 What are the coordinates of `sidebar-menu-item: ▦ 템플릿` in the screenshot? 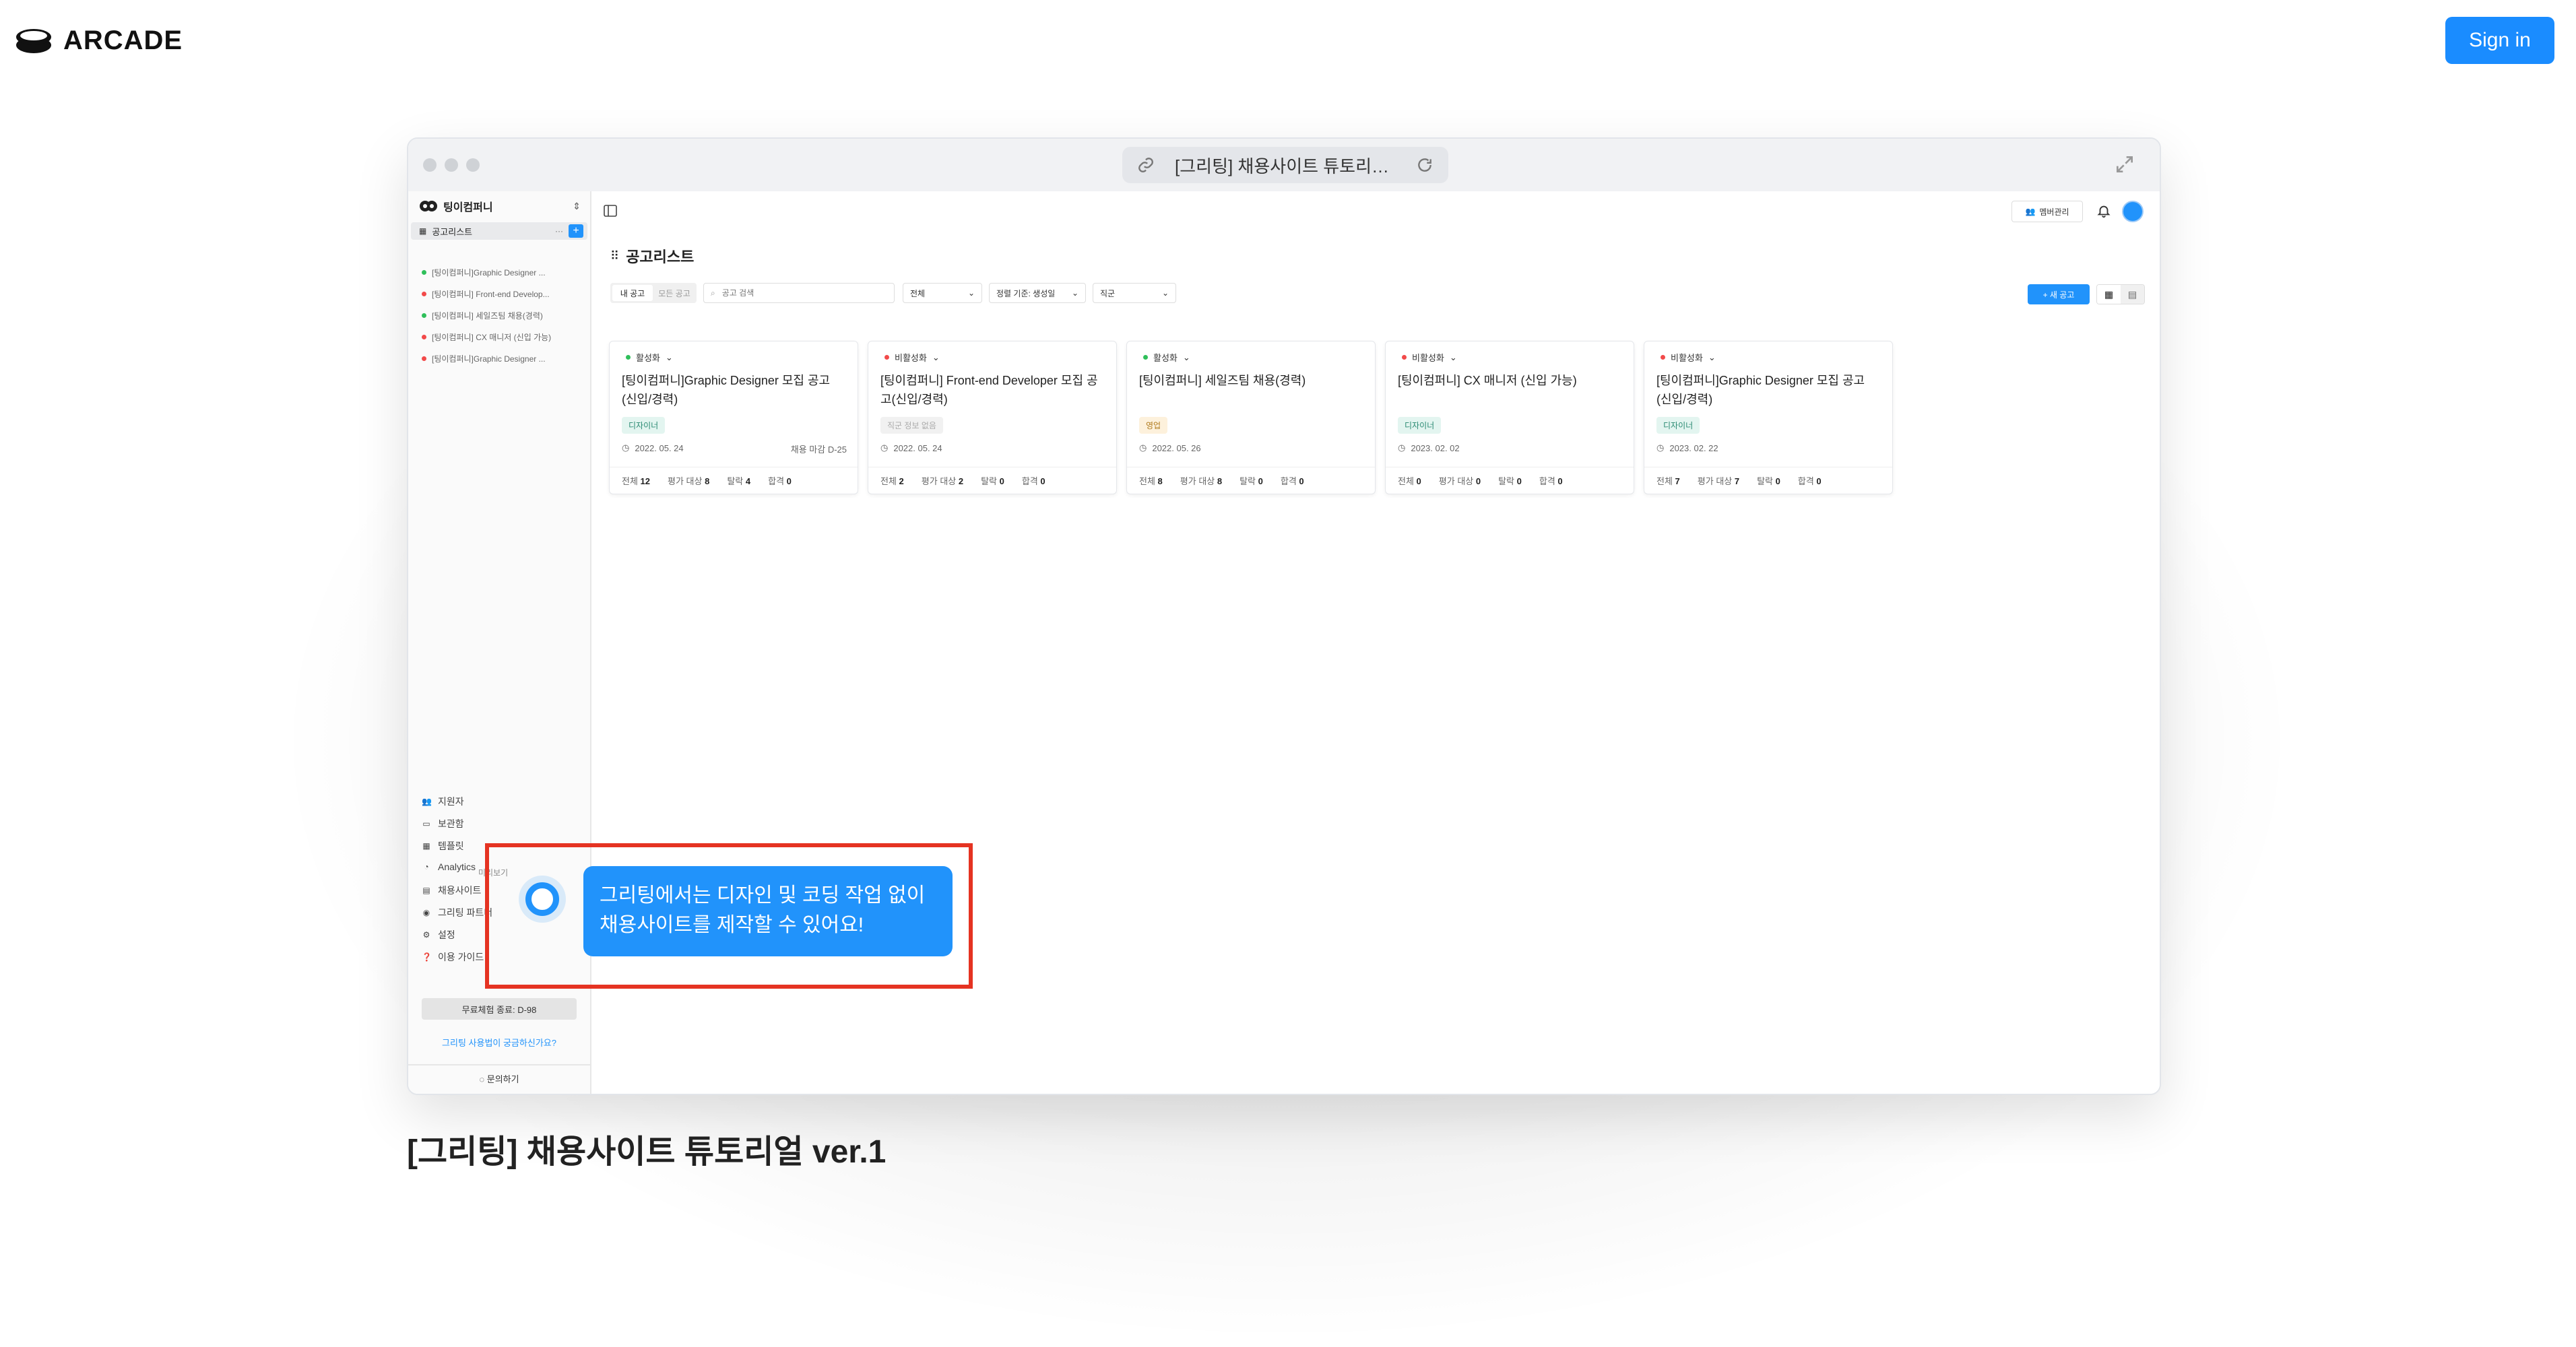 It's located at (443, 846).